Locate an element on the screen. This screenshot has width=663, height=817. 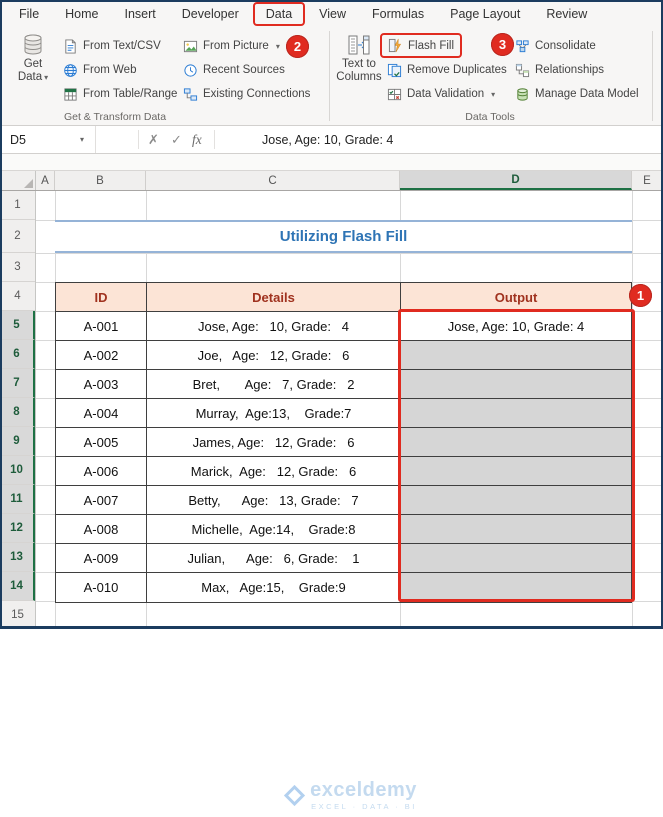
row-header: 4 is located at coordinates (17, 296).